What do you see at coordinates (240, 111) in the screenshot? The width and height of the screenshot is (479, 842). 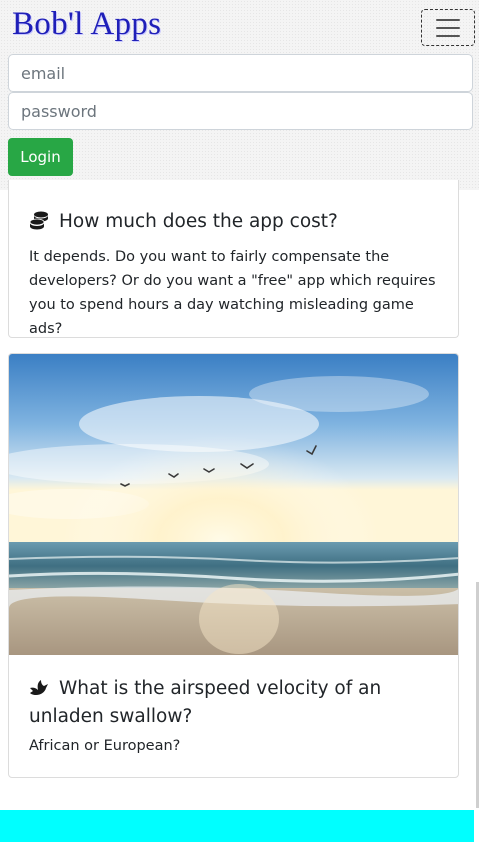 I see `password-input` at bounding box center [240, 111].